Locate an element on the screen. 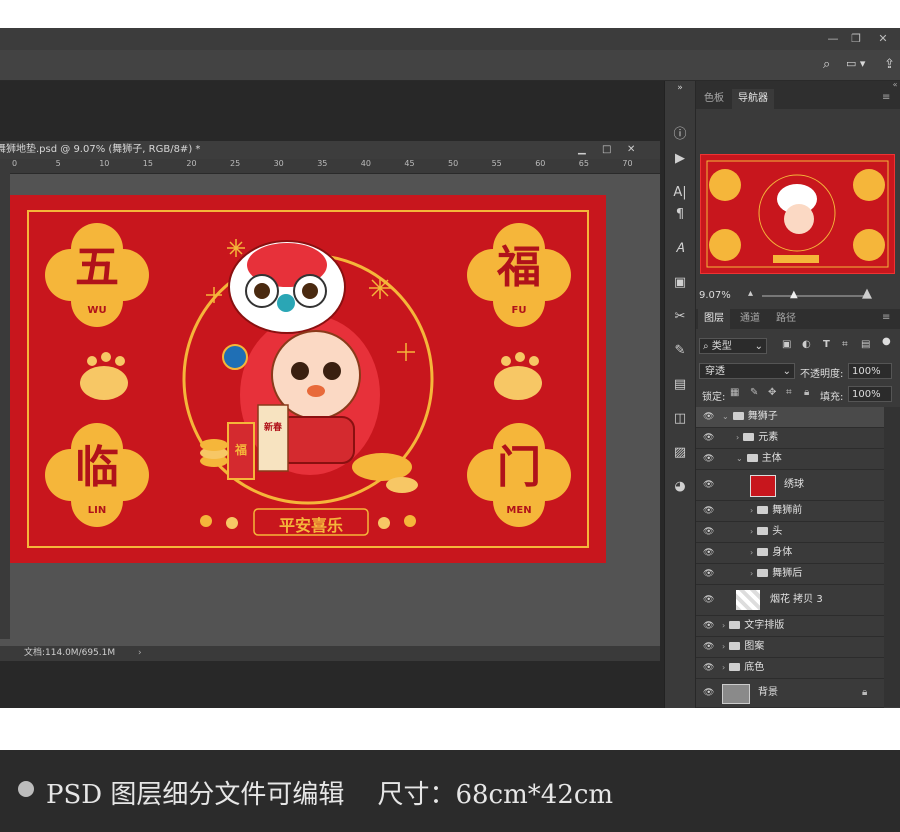  color-icon: ▨ is located at coordinates (680, 453).